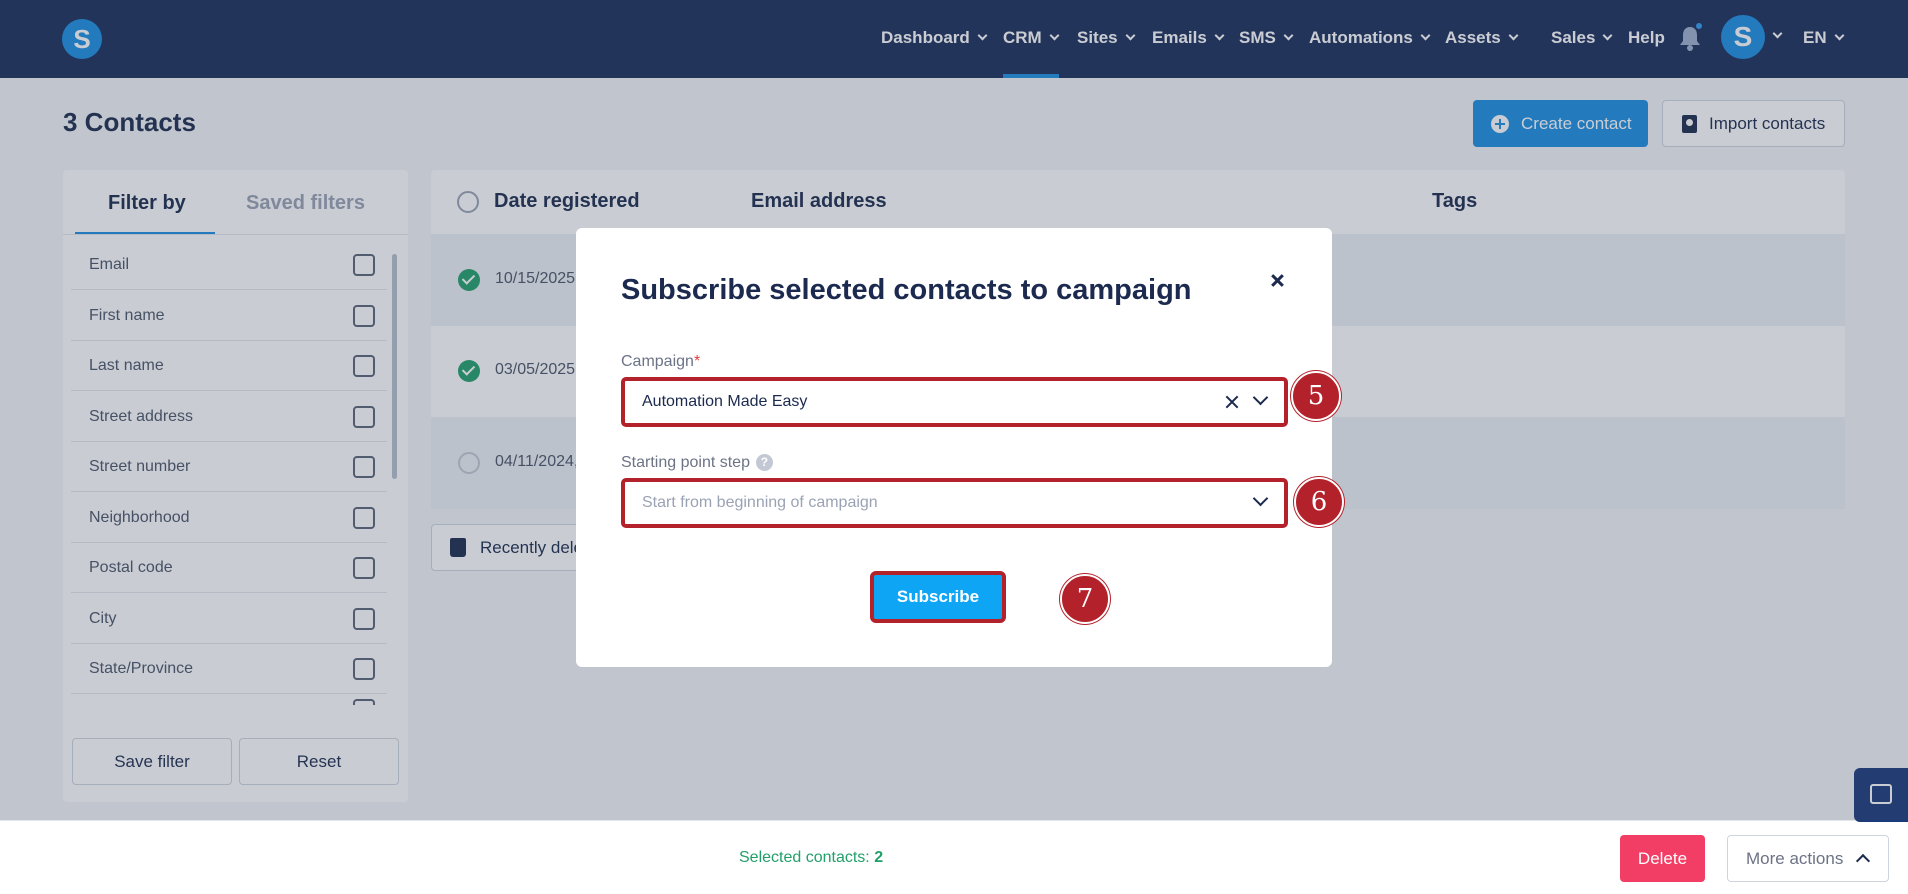 The height and width of the screenshot is (894, 1908). Describe the element at coordinates (804, 857) in the screenshot. I see `selected-label: Selected contacts:` at that location.